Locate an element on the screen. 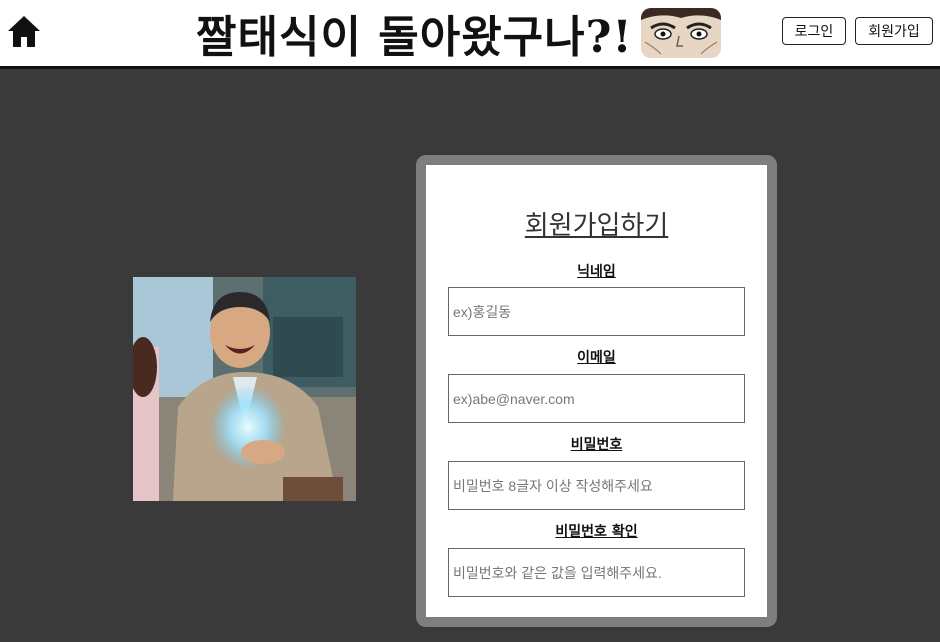 Image resolution: width=940 pixels, height=642 pixels. header-bar: 짤태식이 돌아왔구나?! 로그인 회원가입 is located at coordinates (470, 34).